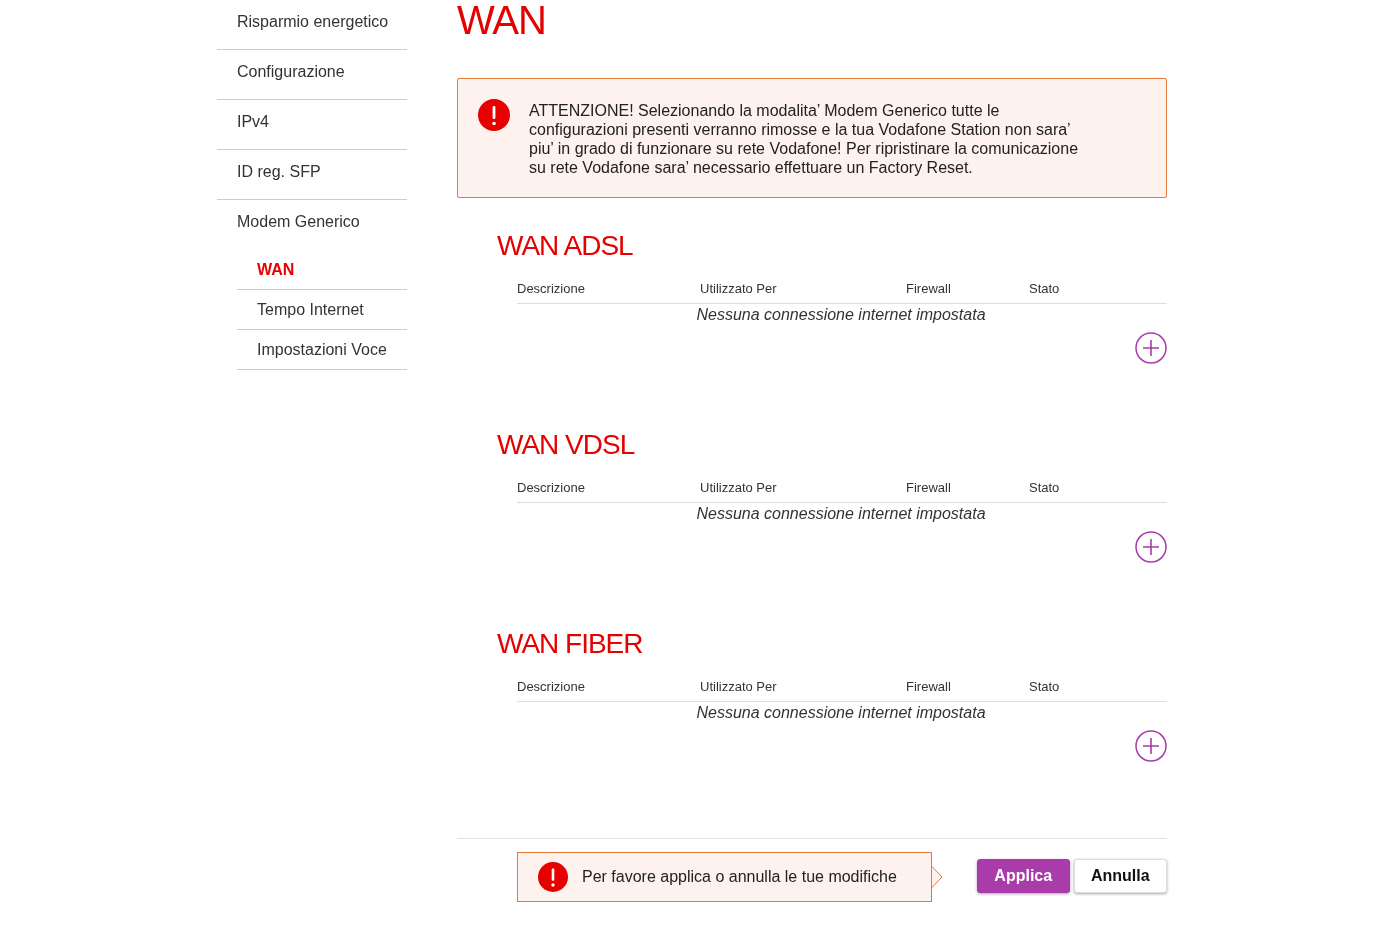  I want to click on warning-text: ATTENZIONE! Selezionando la modalita’ Modem Generico tutte le configurazioni presenti verranno rimosse e la tua Vodafone Station non sara’ piu’ in grado di funzionare su rete Vodafone! Per ripristinare la comunicazione su rete Vodafone sara’ necessario effettuare un Factory Reset., so click(804, 139).